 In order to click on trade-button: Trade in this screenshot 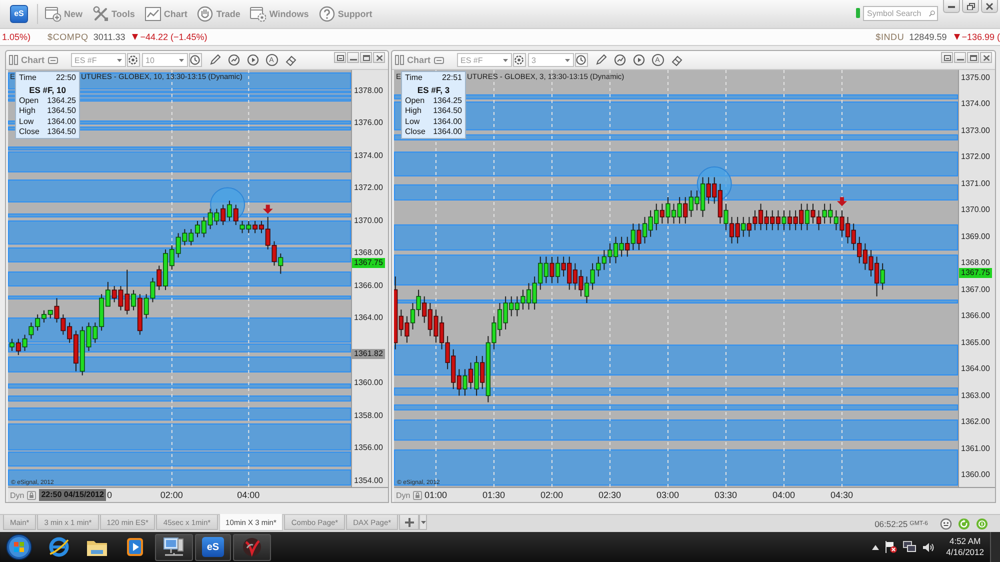, I will do `click(218, 14)`.